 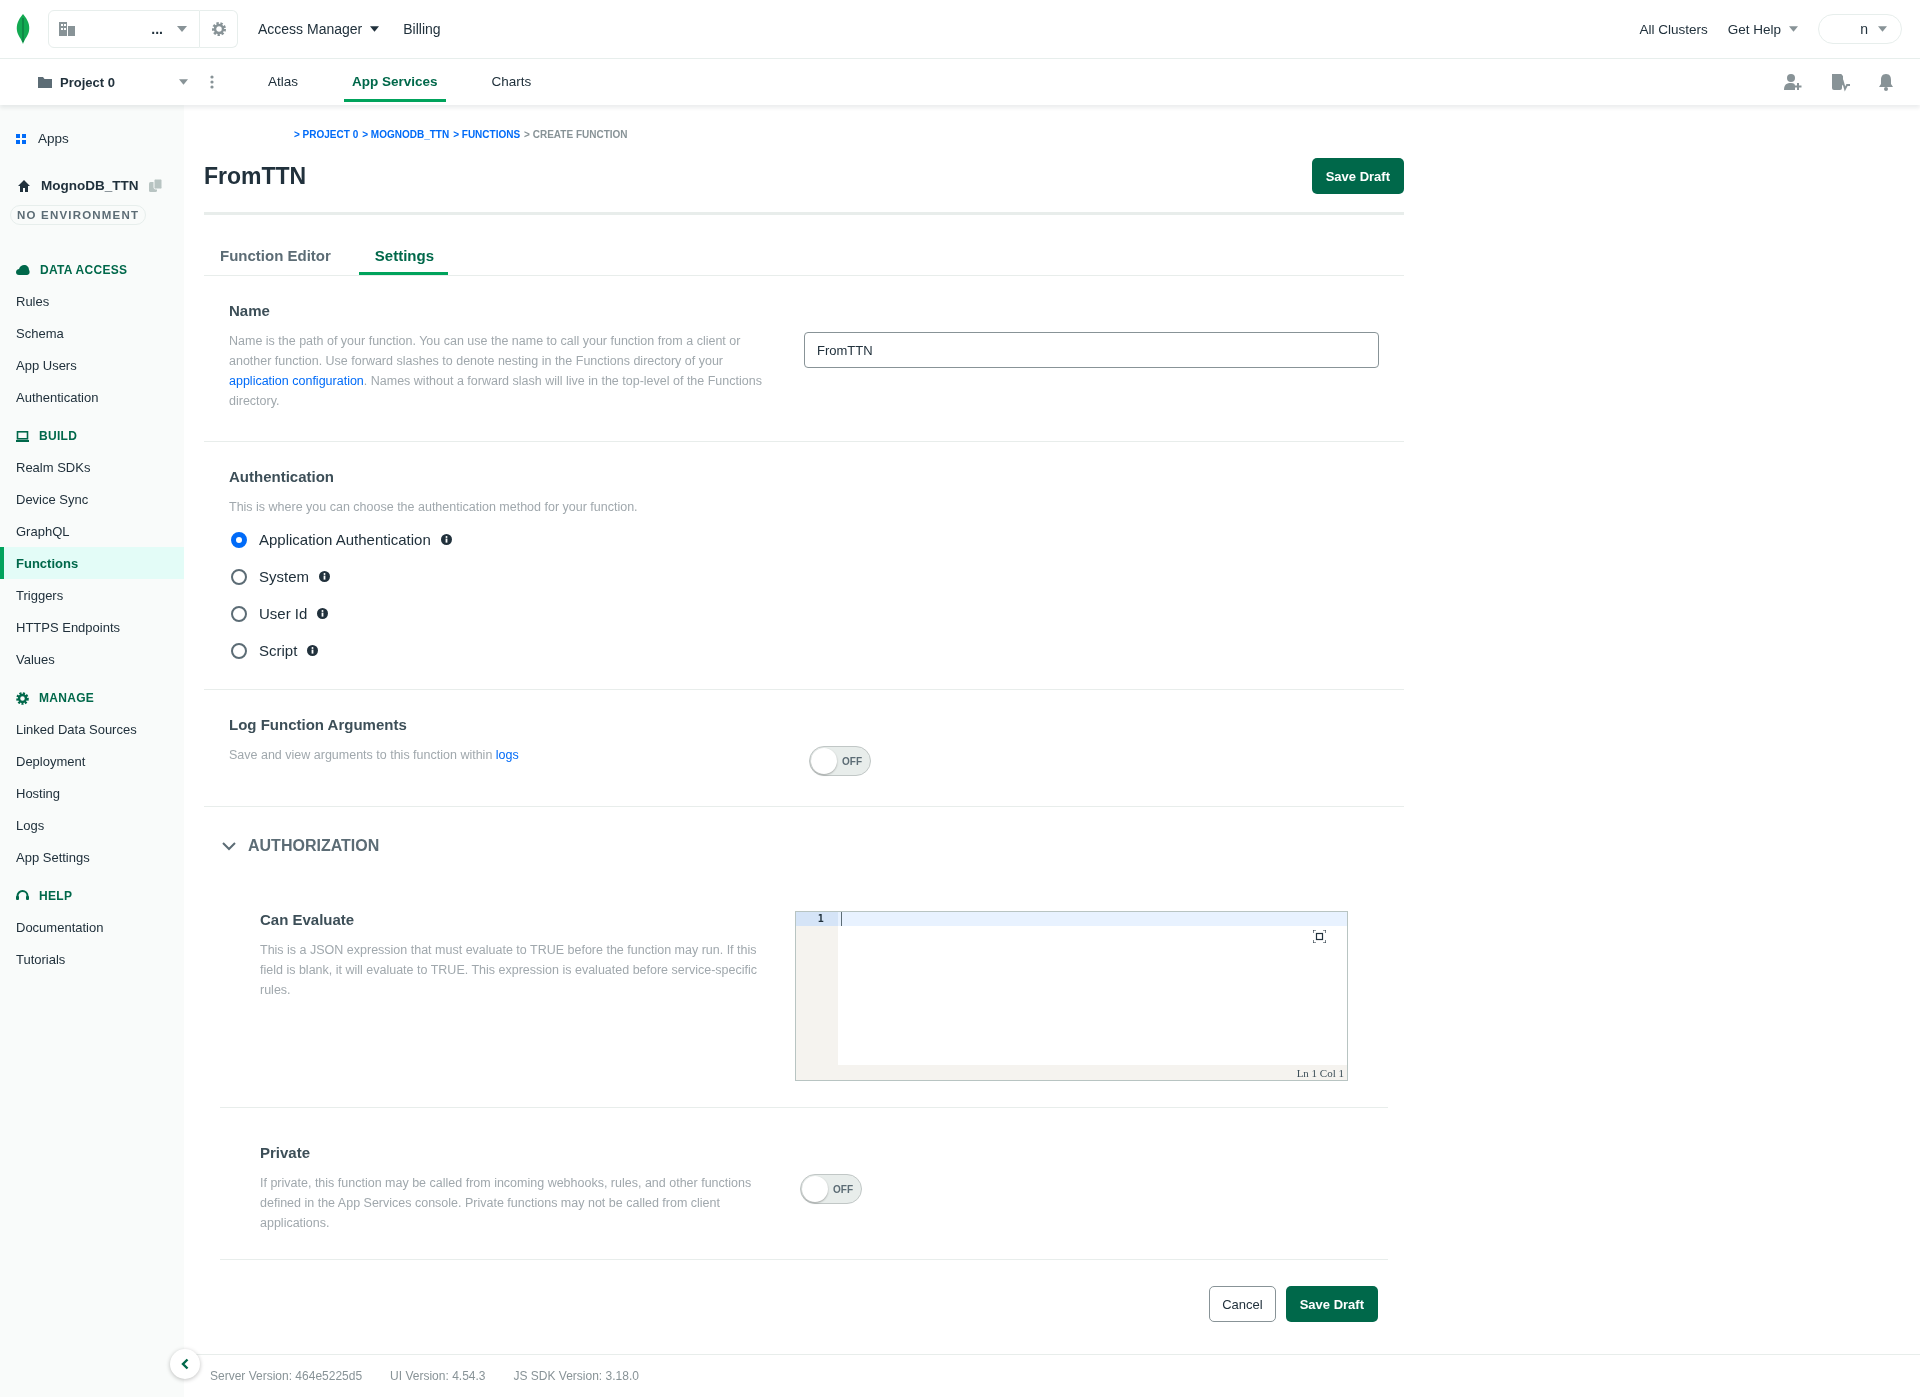 I want to click on breadcrumb-link: > MOGNODB_TTN, so click(x=406, y=134).